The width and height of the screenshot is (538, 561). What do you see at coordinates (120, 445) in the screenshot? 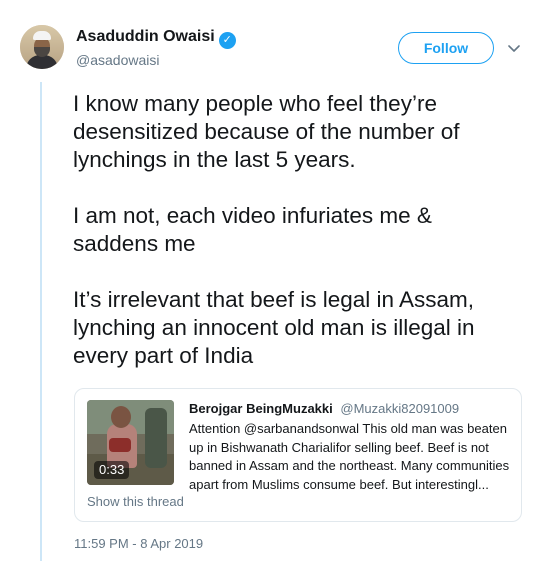
I see `thumbnail-stain` at bounding box center [120, 445].